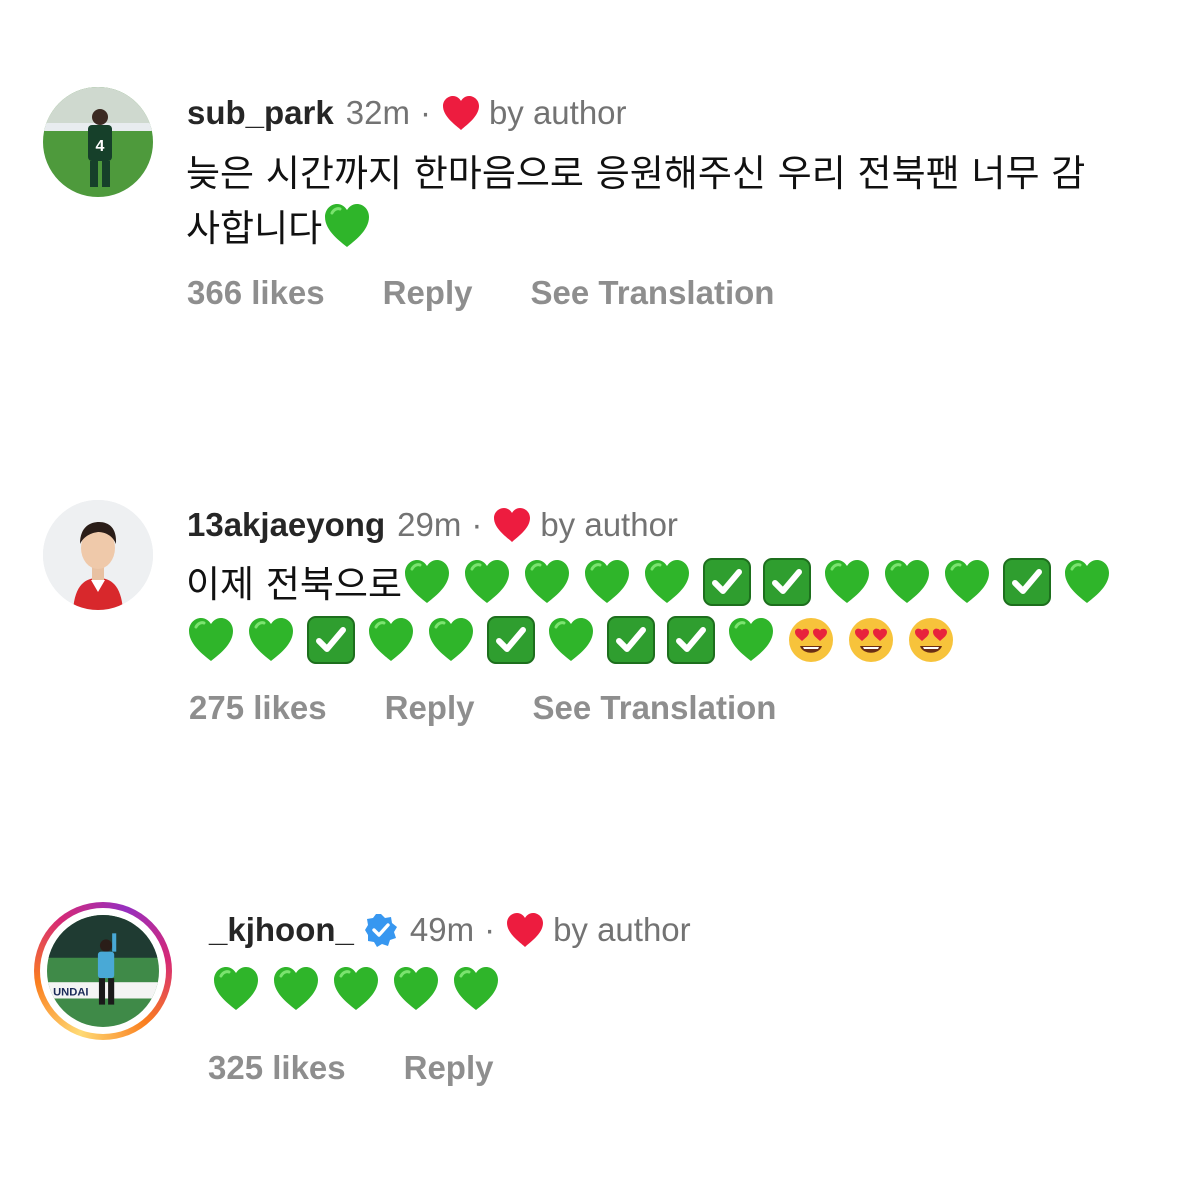 This screenshot has width=1200, height=1200. Describe the element at coordinates (70, 992) in the screenshot. I see `avatar-banner-text: UNDAI` at that location.